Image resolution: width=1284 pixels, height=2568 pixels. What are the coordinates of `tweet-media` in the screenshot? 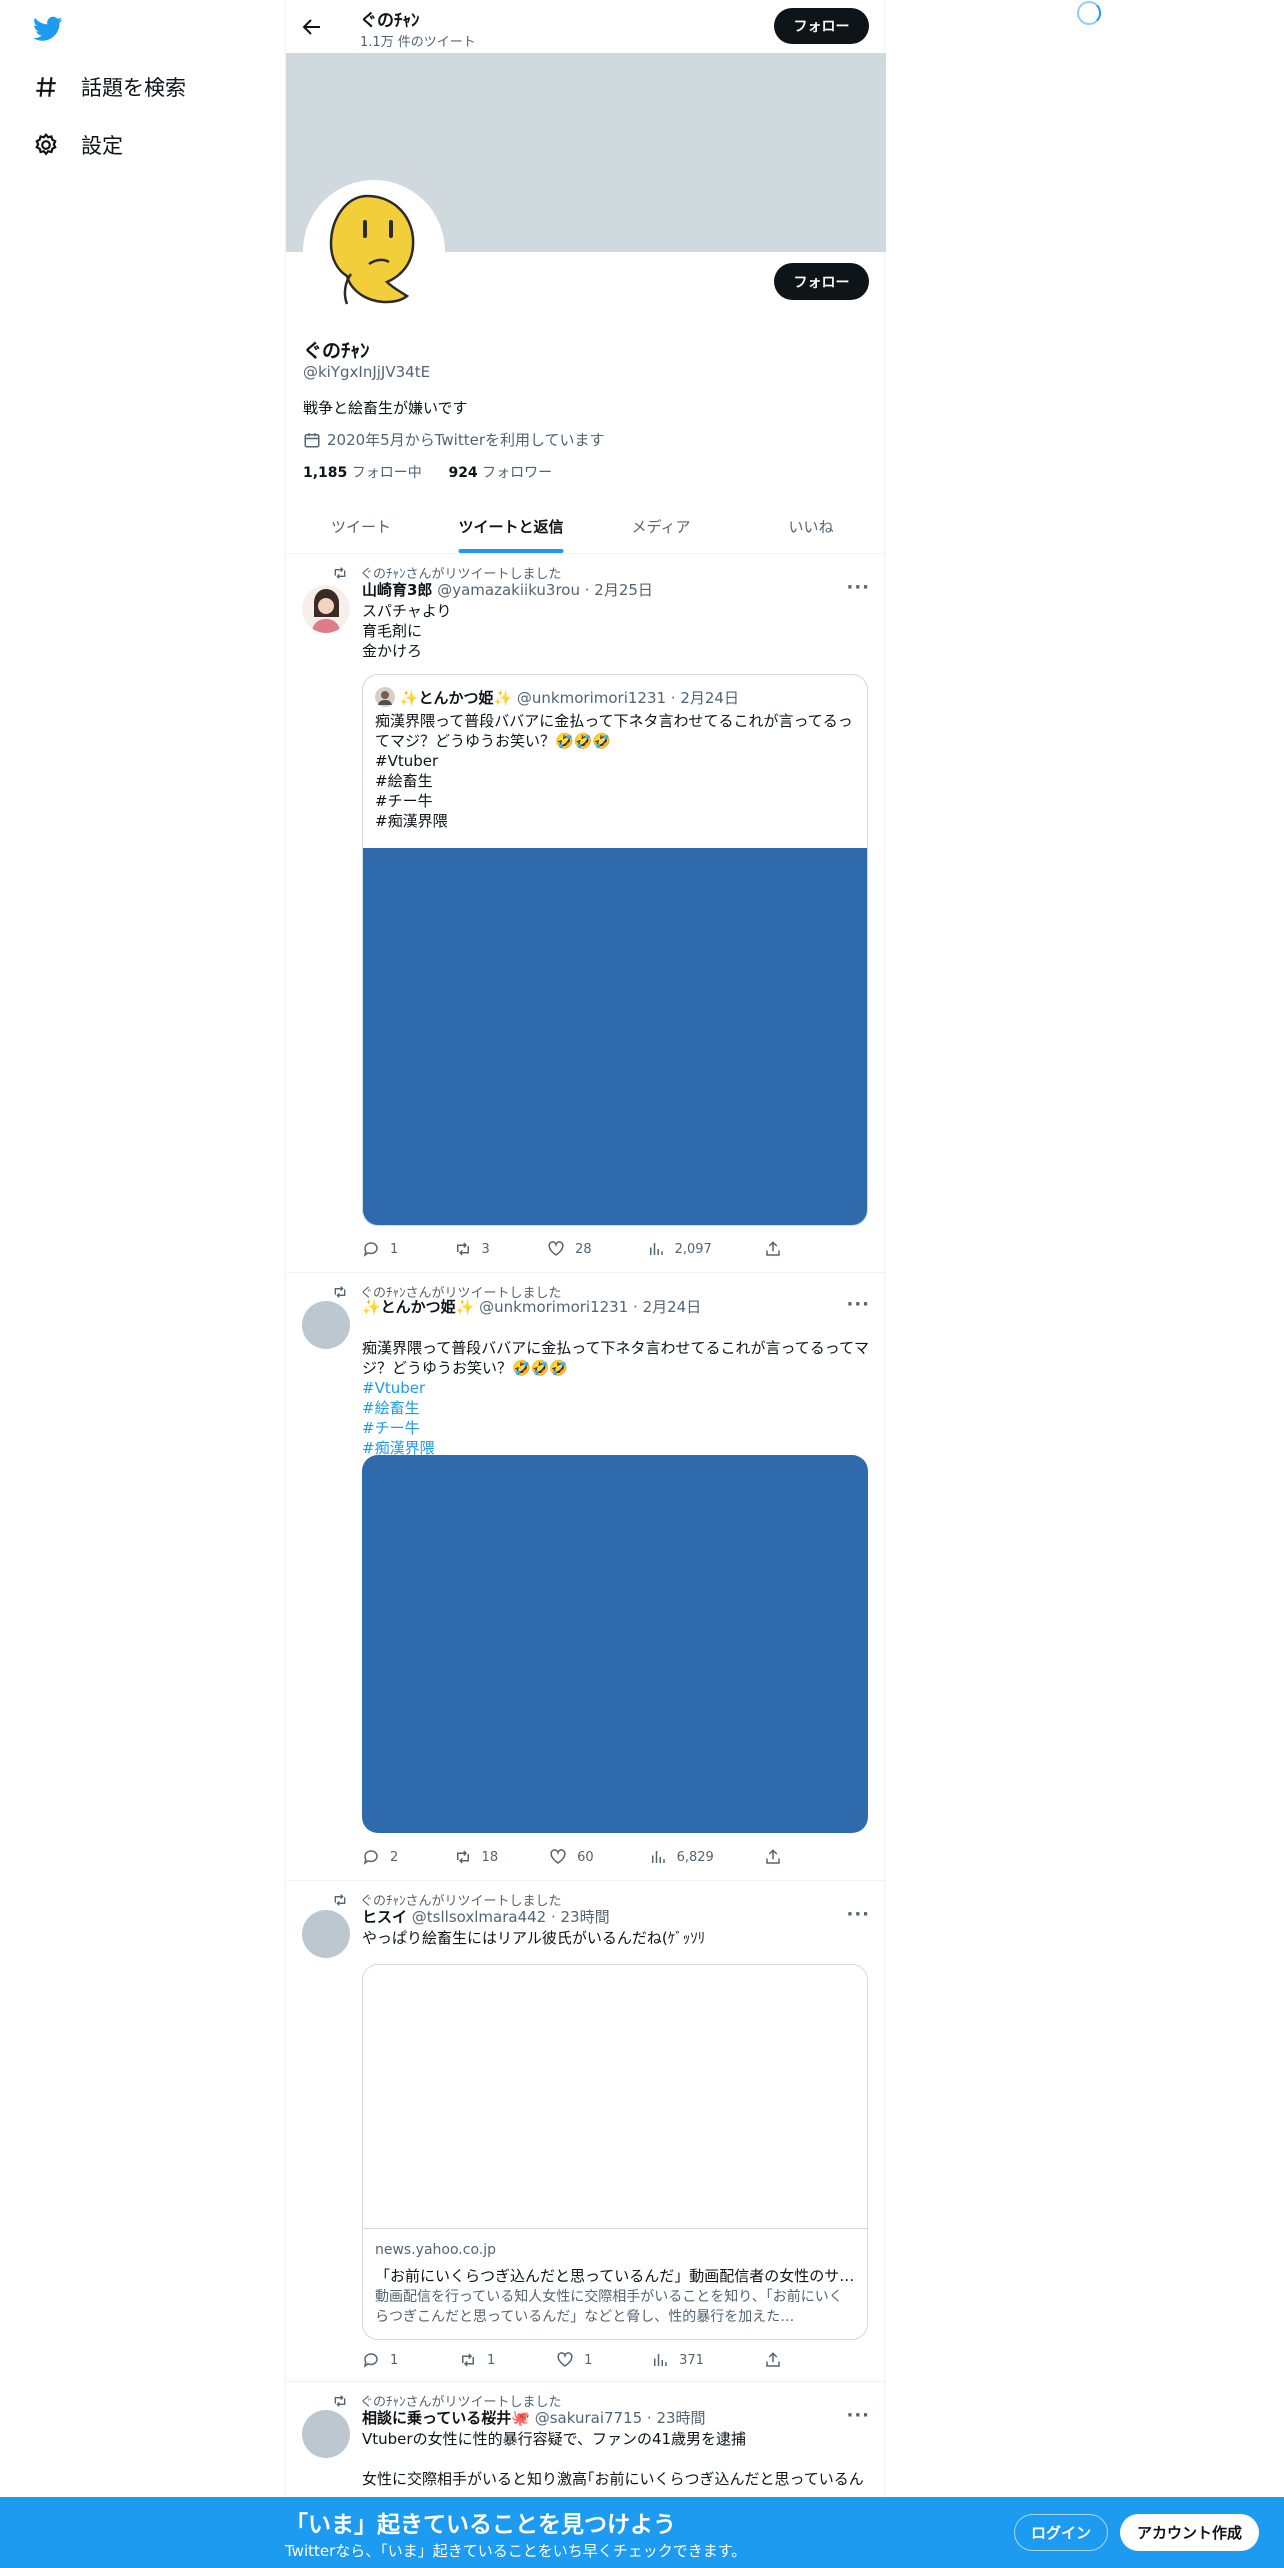 It's located at (615, 1644).